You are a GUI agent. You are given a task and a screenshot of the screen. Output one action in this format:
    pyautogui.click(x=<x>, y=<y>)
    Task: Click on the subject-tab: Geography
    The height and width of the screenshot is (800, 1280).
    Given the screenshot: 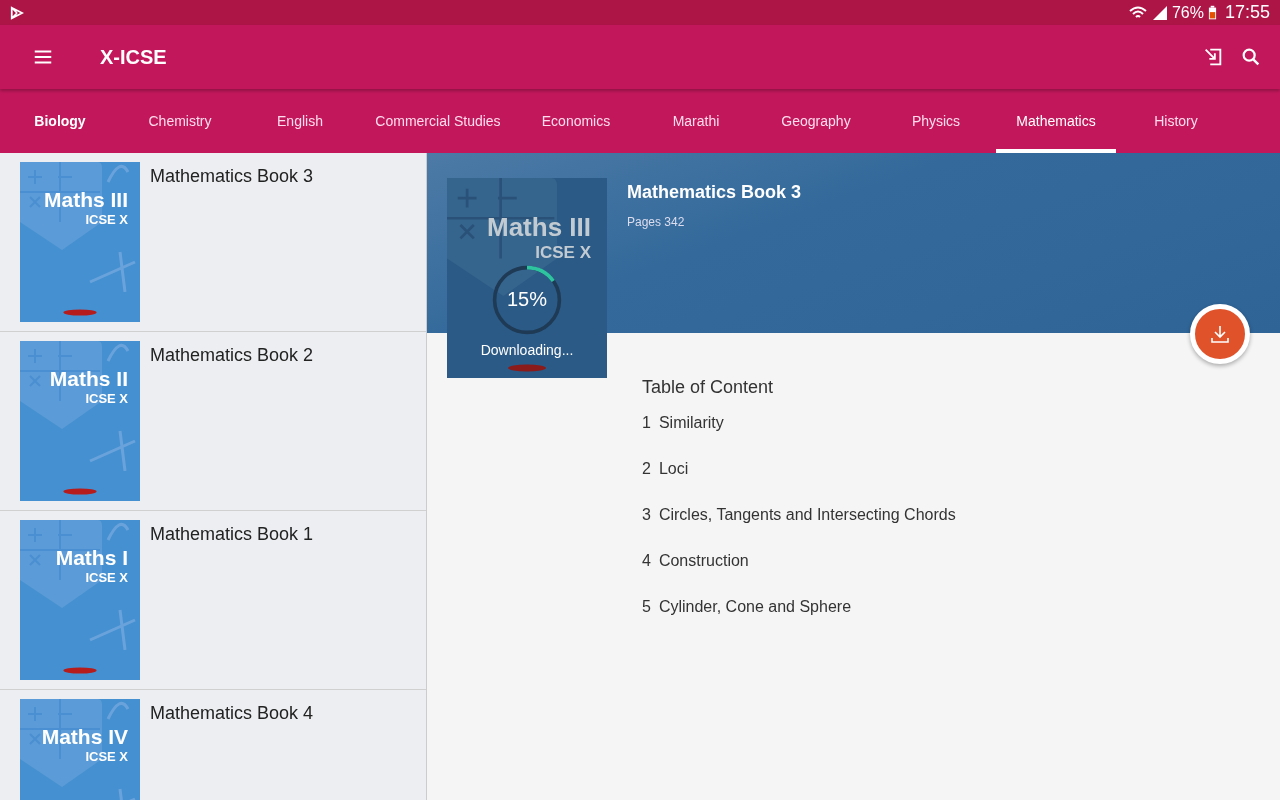 What is the action you would take?
    pyautogui.click(x=816, y=121)
    